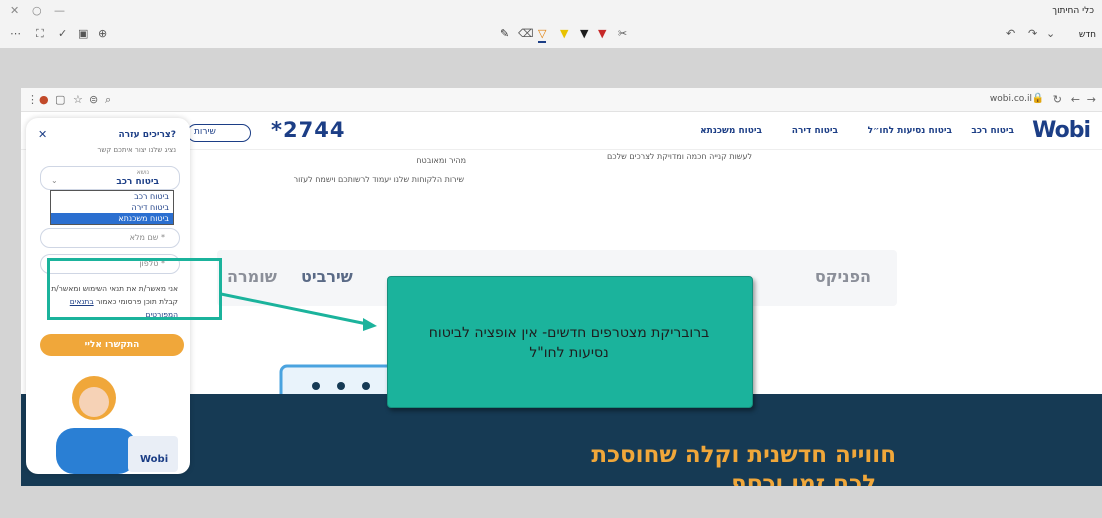  I want to click on menu-icon: ⋮, so click(32, 99).